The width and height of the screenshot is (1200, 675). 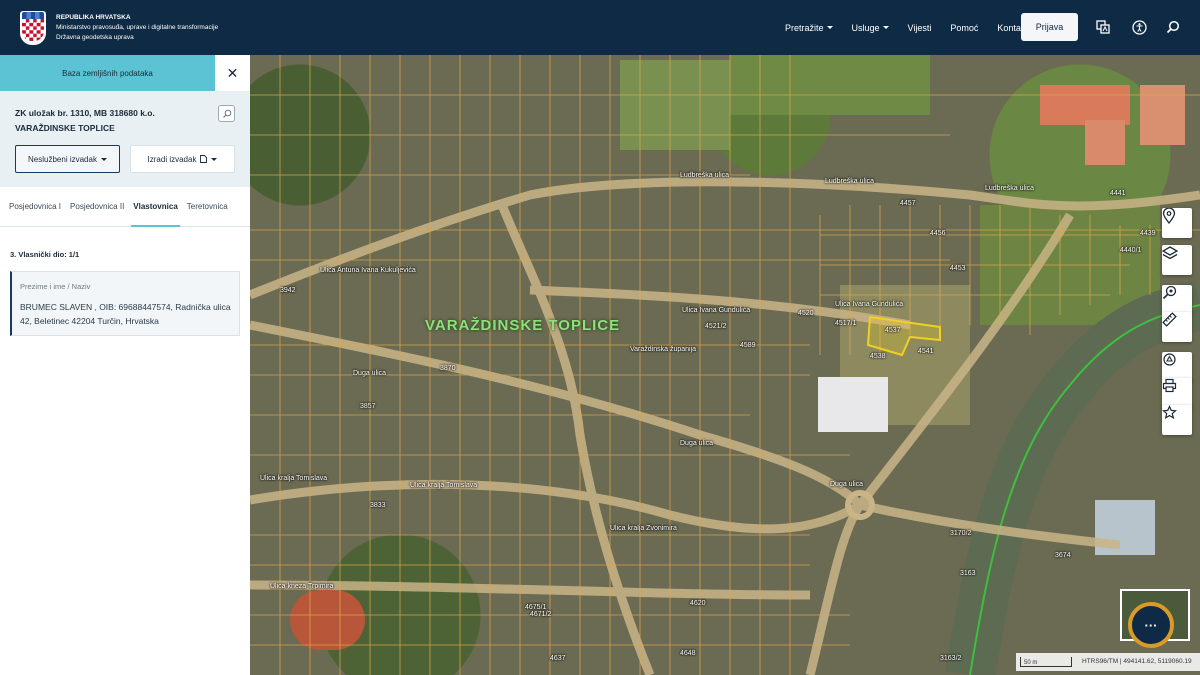 I want to click on zoom-to-parcel-icon, so click(x=226, y=113).